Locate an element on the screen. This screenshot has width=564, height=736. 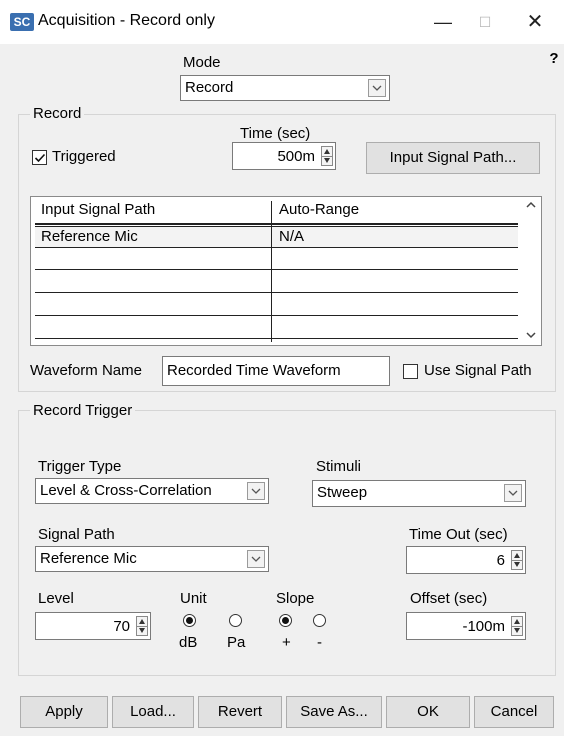
waveform-name-input: Recorded Time Waveform is located at coordinates (276, 371).